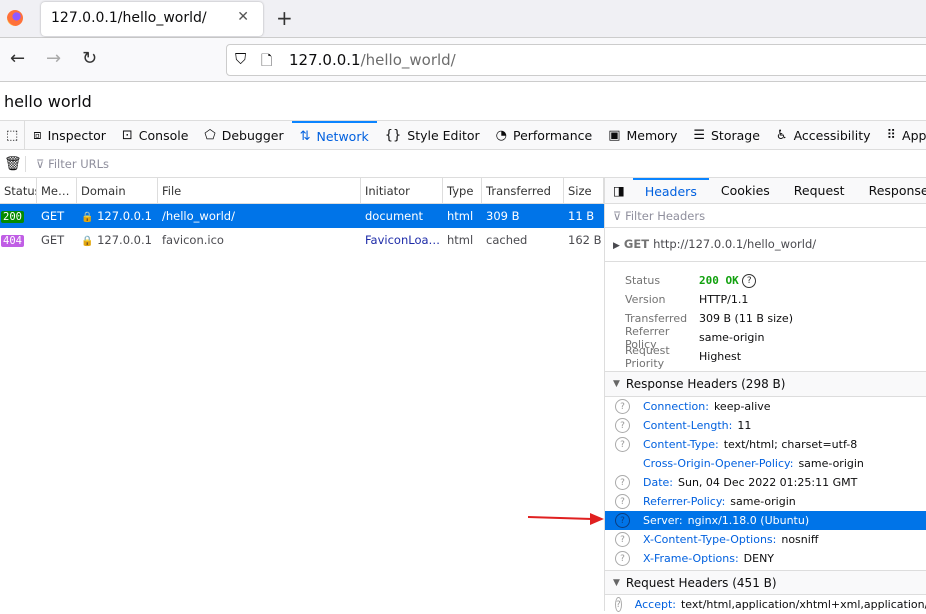 This screenshot has height=614, width=926. What do you see at coordinates (463, 164) in the screenshot?
I see `network-filter-bar: 🗑 ⊽ Filter URLs` at bounding box center [463, 164].